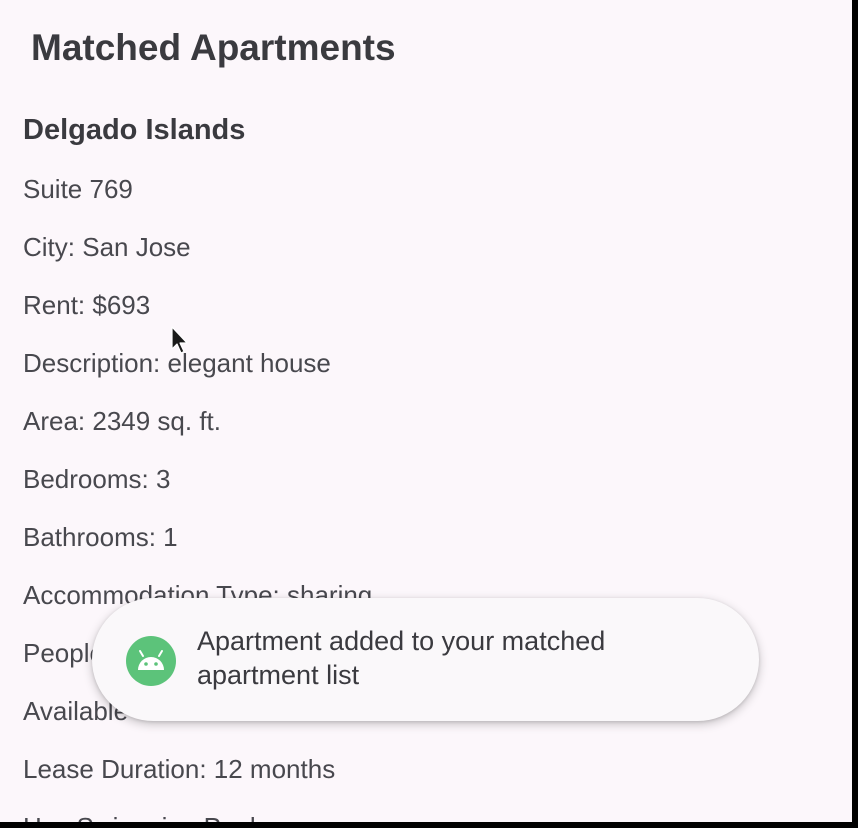 The image size is (858, 828). What do you see at coordinates (97, 479) in the screenshot?
I see `apartment-bedrooms: Bedrooms: 3` at bounding box center [97, 479].